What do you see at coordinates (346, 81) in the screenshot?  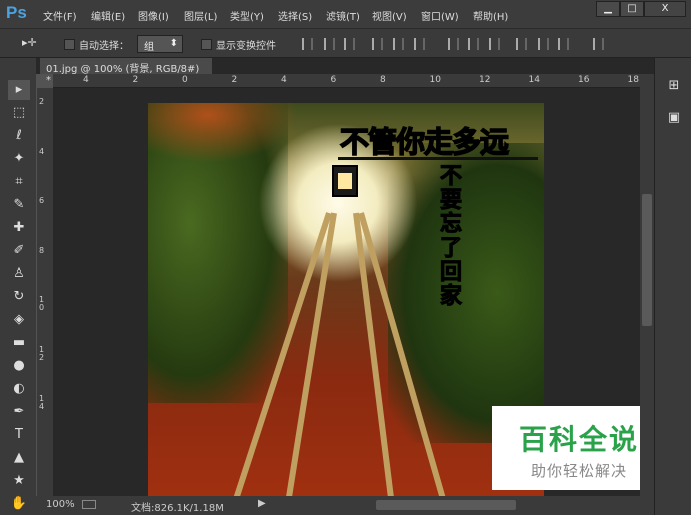 I see `ruler-horizontal: 4 2 0 2 4 6 8 10 12 14 16 18` at bounding box center [346, 81].